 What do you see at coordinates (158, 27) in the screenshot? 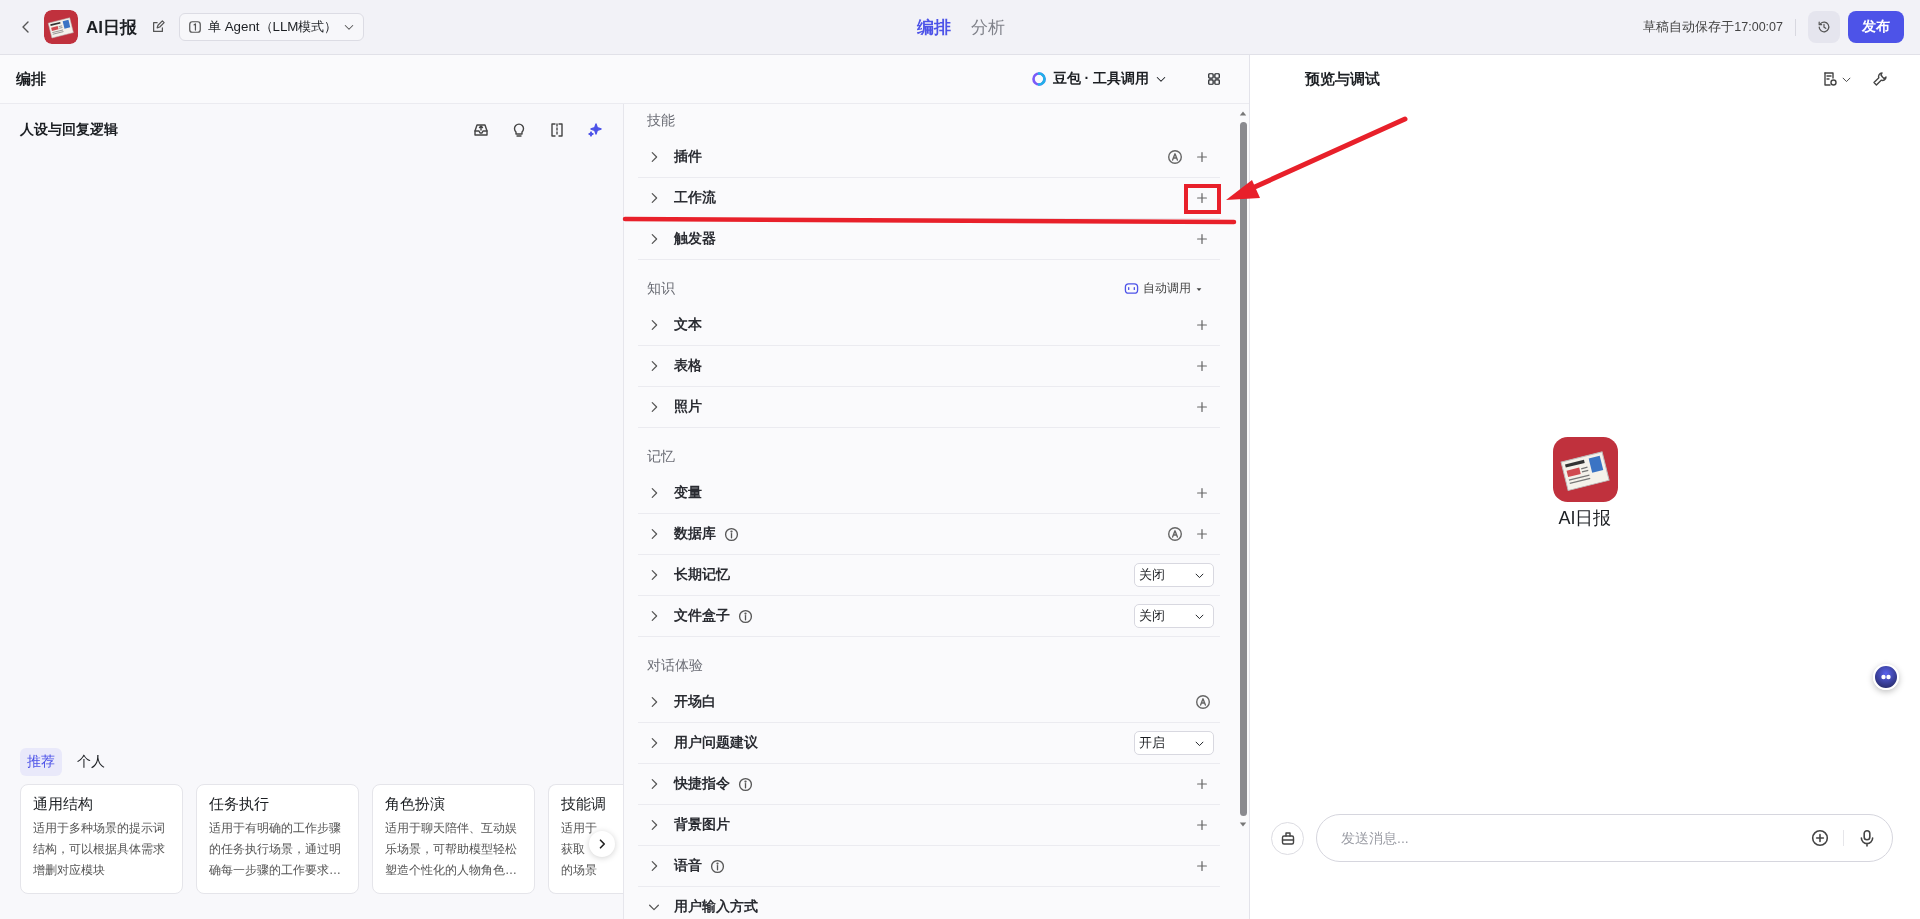
I see `edit-icon` at bounding box center [158, 27].